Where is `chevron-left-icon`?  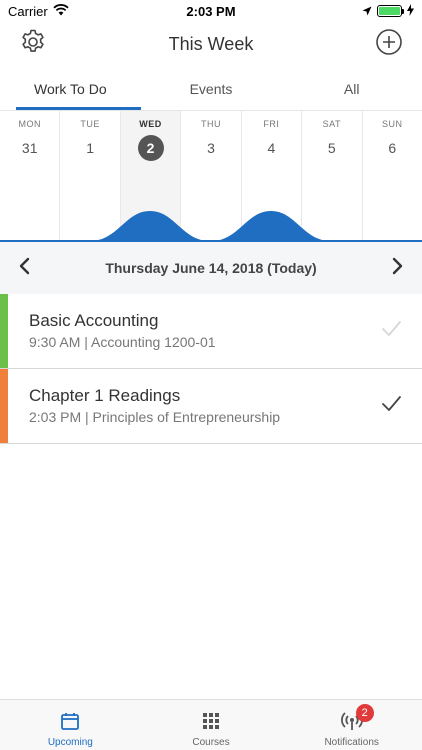 chevron-left-icon is located at coordinates (24, 268).